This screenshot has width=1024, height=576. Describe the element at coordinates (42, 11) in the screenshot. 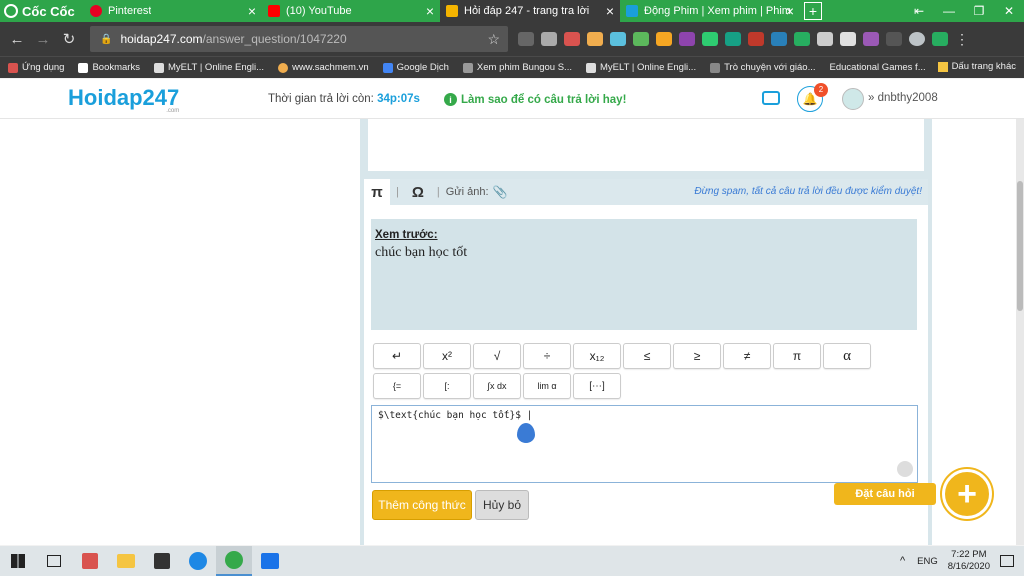

I see `coccoc-logo: Cốc Cốc` at that location.